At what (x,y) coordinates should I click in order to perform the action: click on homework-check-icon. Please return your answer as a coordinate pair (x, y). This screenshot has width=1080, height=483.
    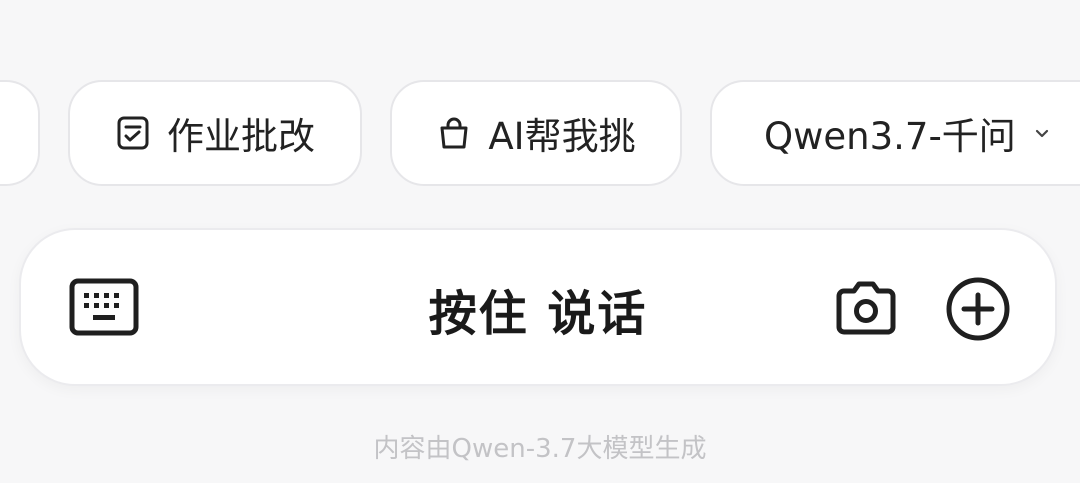
    Looking at the image, I should click on (133, 133).